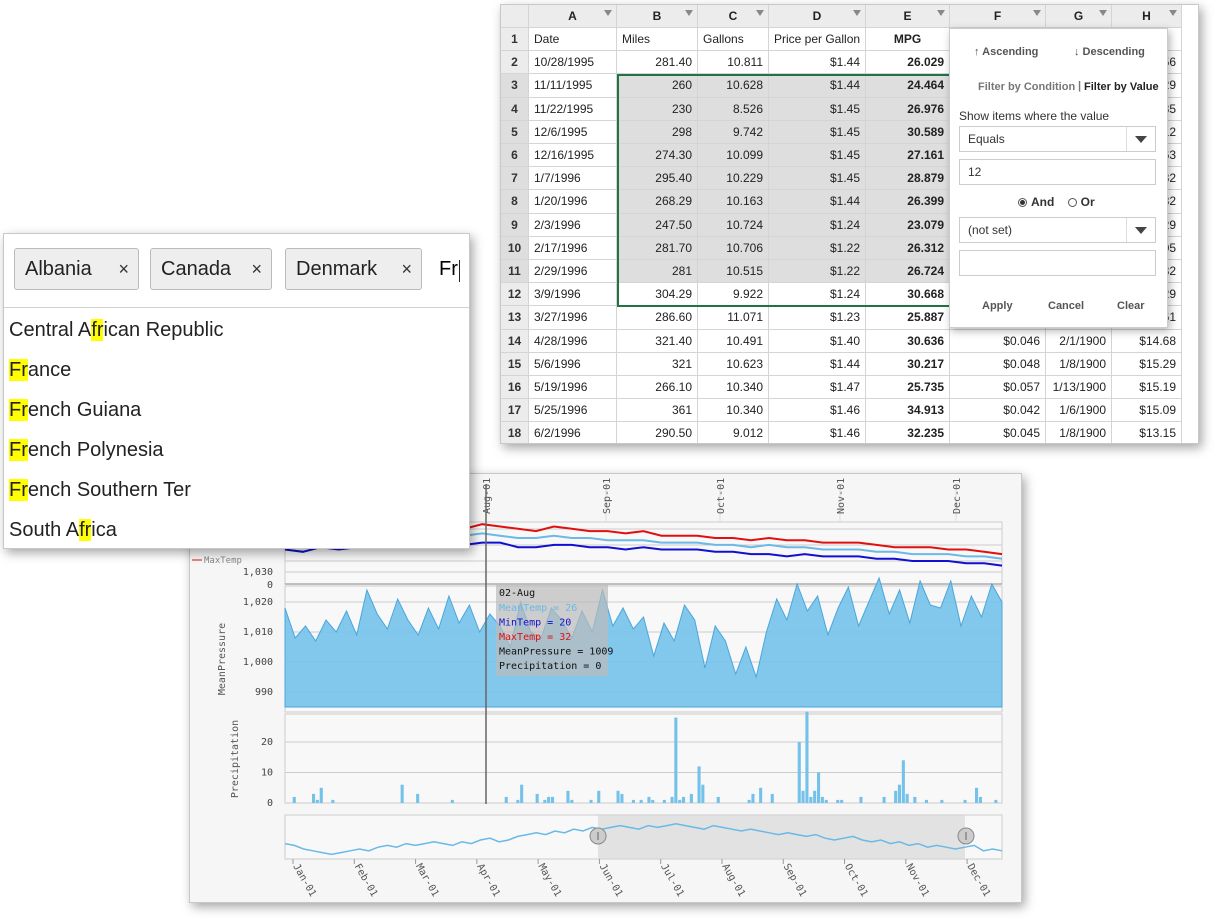  Describe the element at coordinates (908, 295) in the screenshot. I see `table-cell: 30.668` at that location.